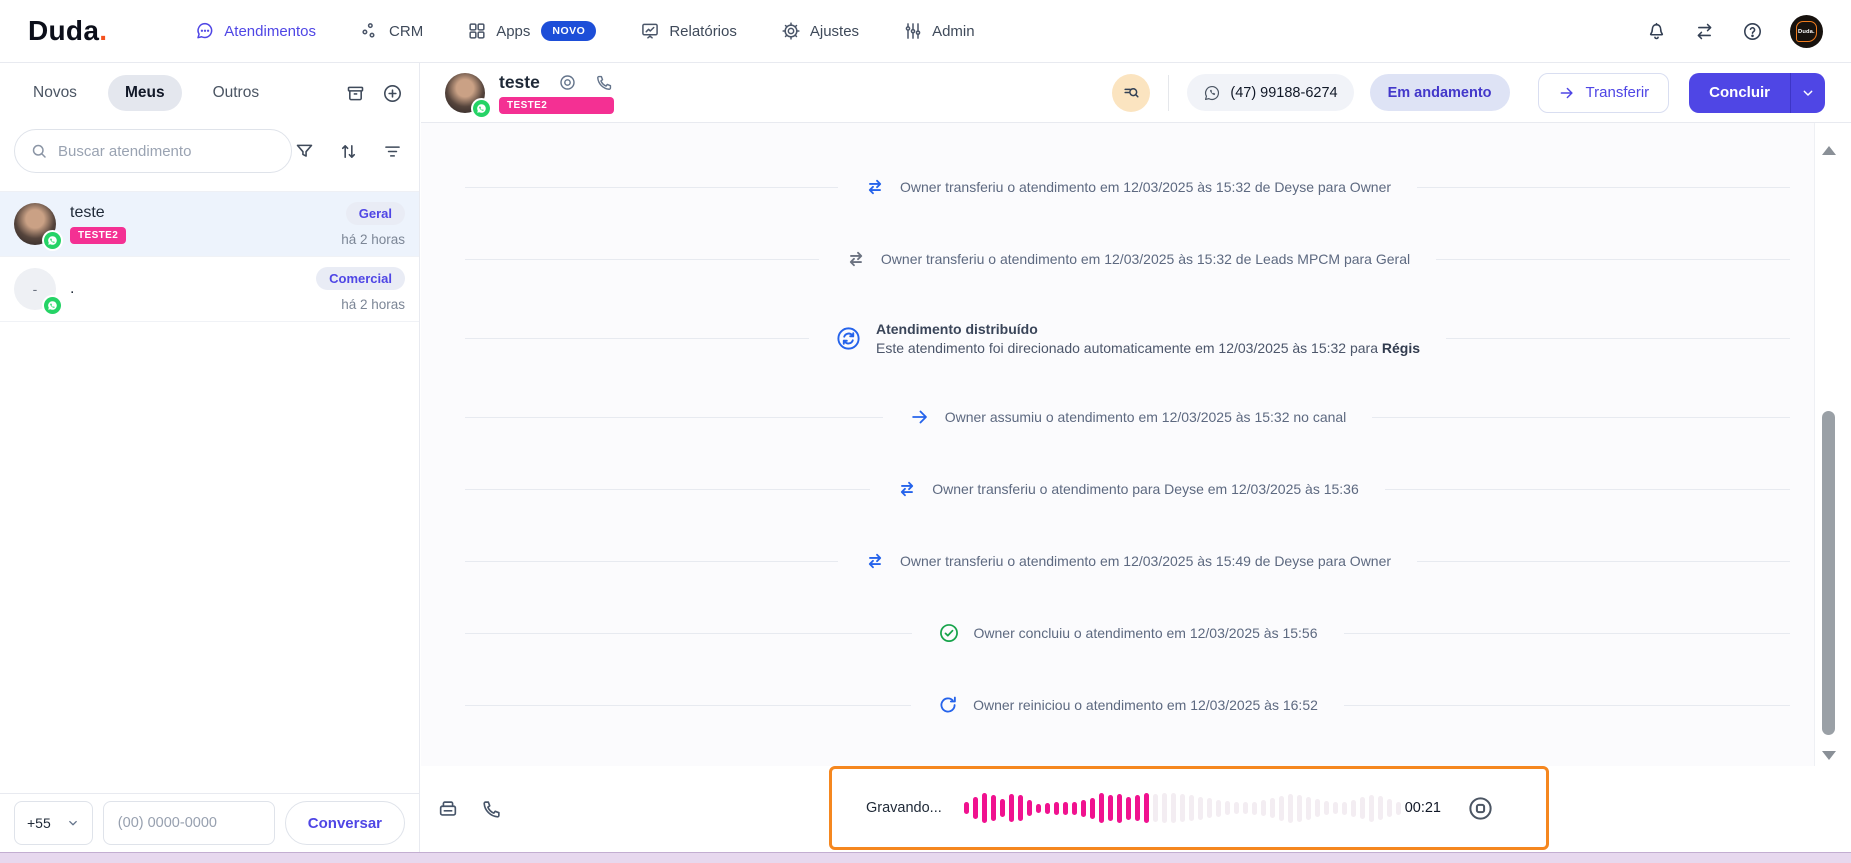 The width and height of the screenshot is (1851, 863). What do you see at coordinates (67, 31) in the screenshot?
I see `app-logo: Duda.` at bounding box center [67, 31].